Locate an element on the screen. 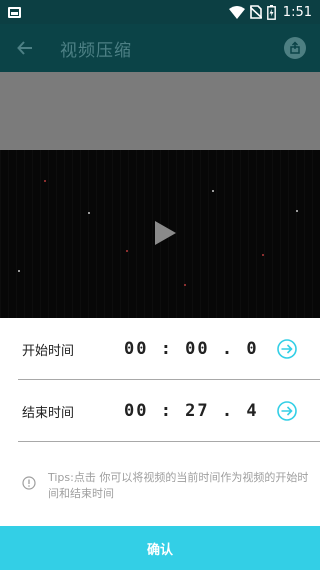 The image size is (320, 570). end-time-value: 00 : 27 . 4 is located at coordinates (191, 411).